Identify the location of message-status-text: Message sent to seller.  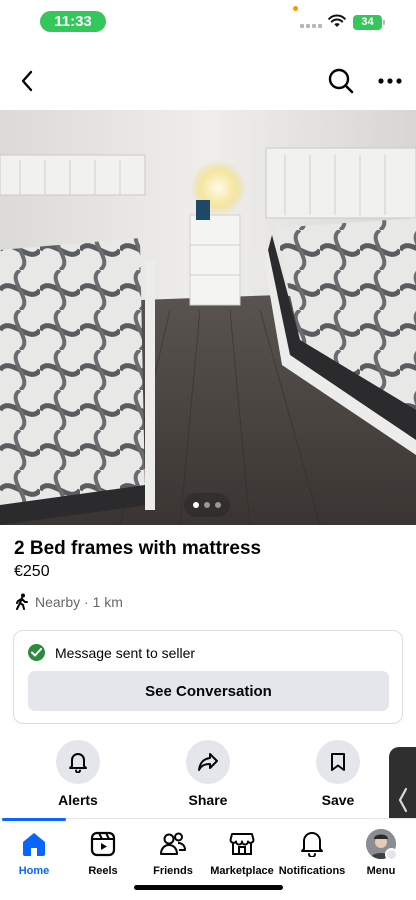
(125, 652).